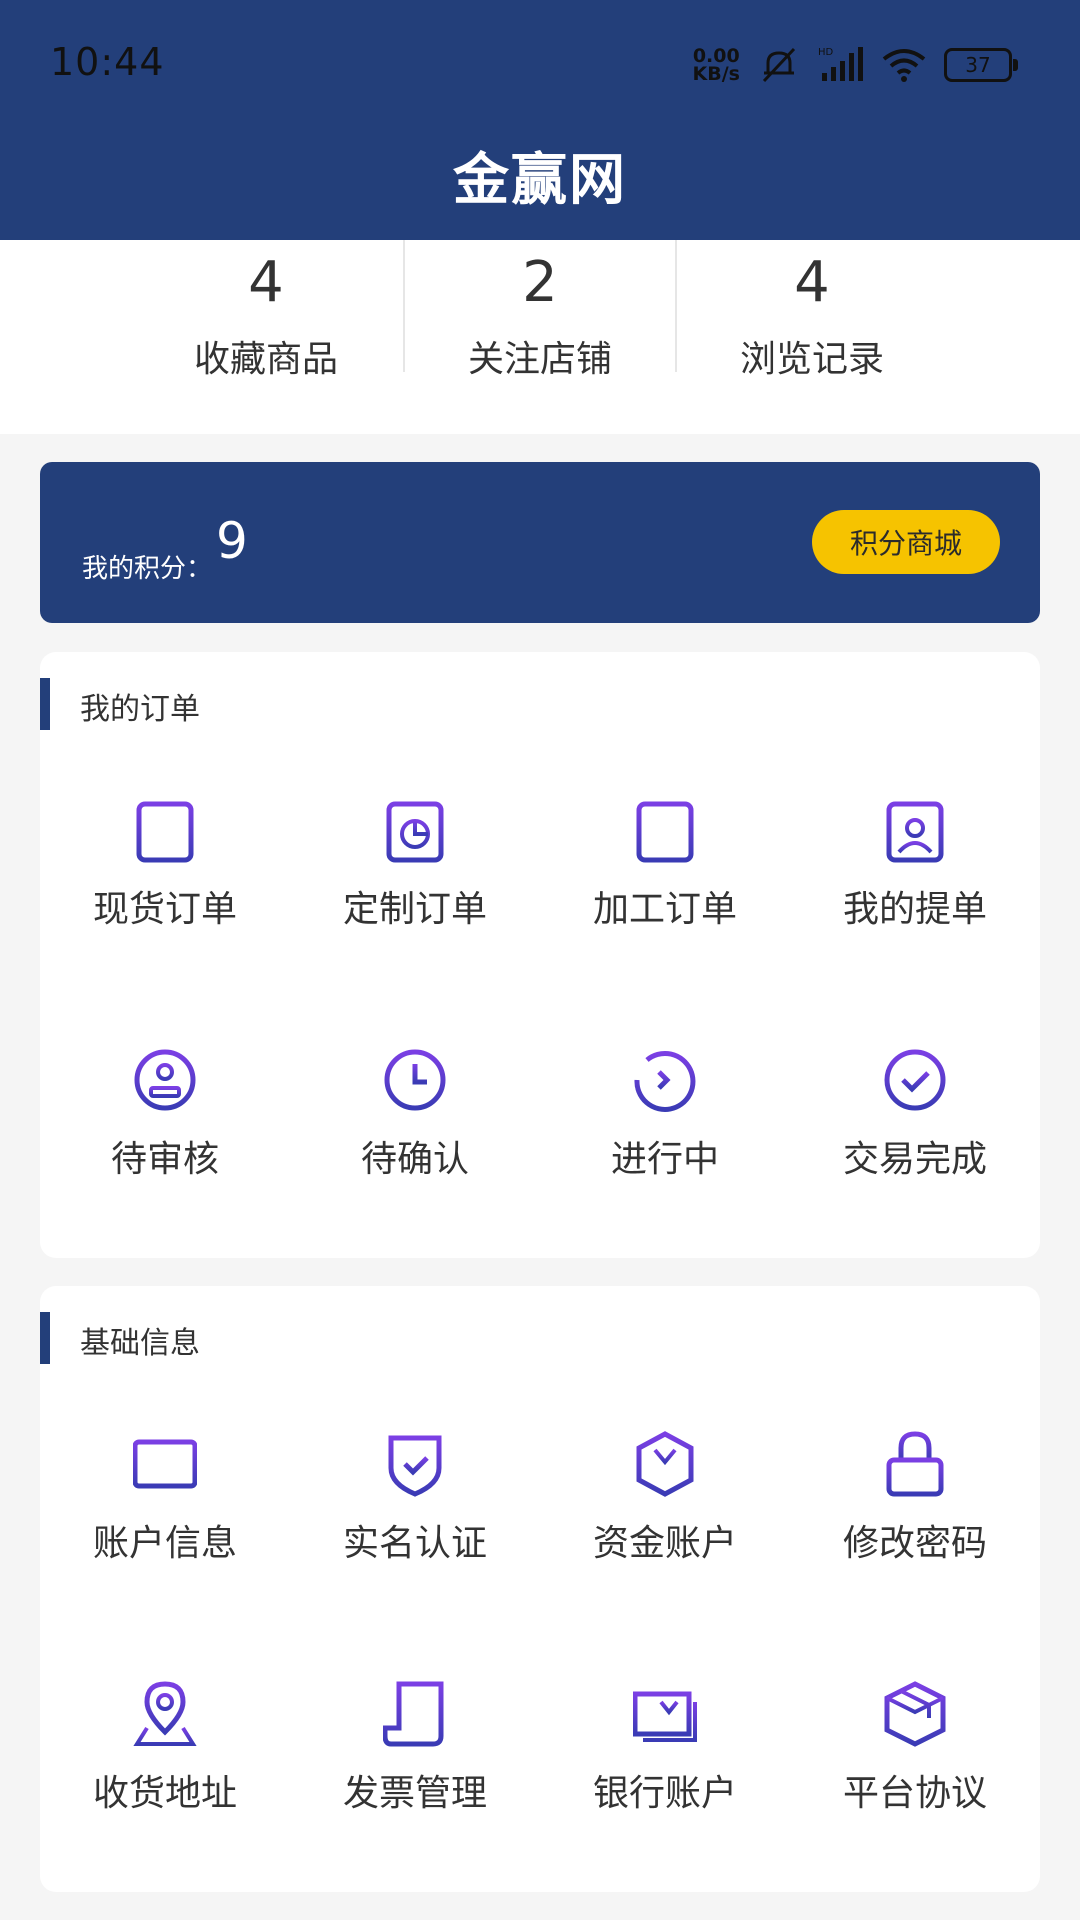 The image size is (1080, 1920). I want to click on grid-item-label: 实名认证, so click(414, 1543).